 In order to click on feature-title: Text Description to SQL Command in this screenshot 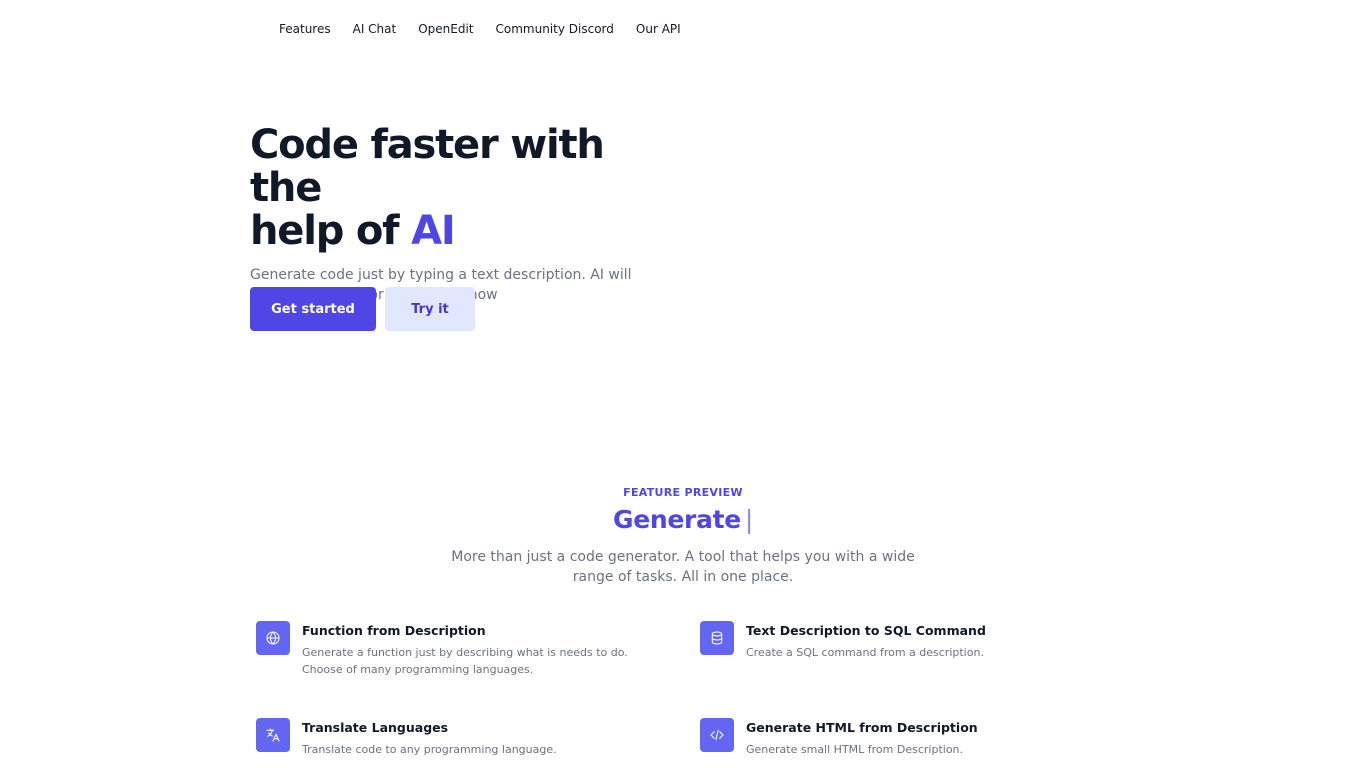, I will do `click(866, 630)`.